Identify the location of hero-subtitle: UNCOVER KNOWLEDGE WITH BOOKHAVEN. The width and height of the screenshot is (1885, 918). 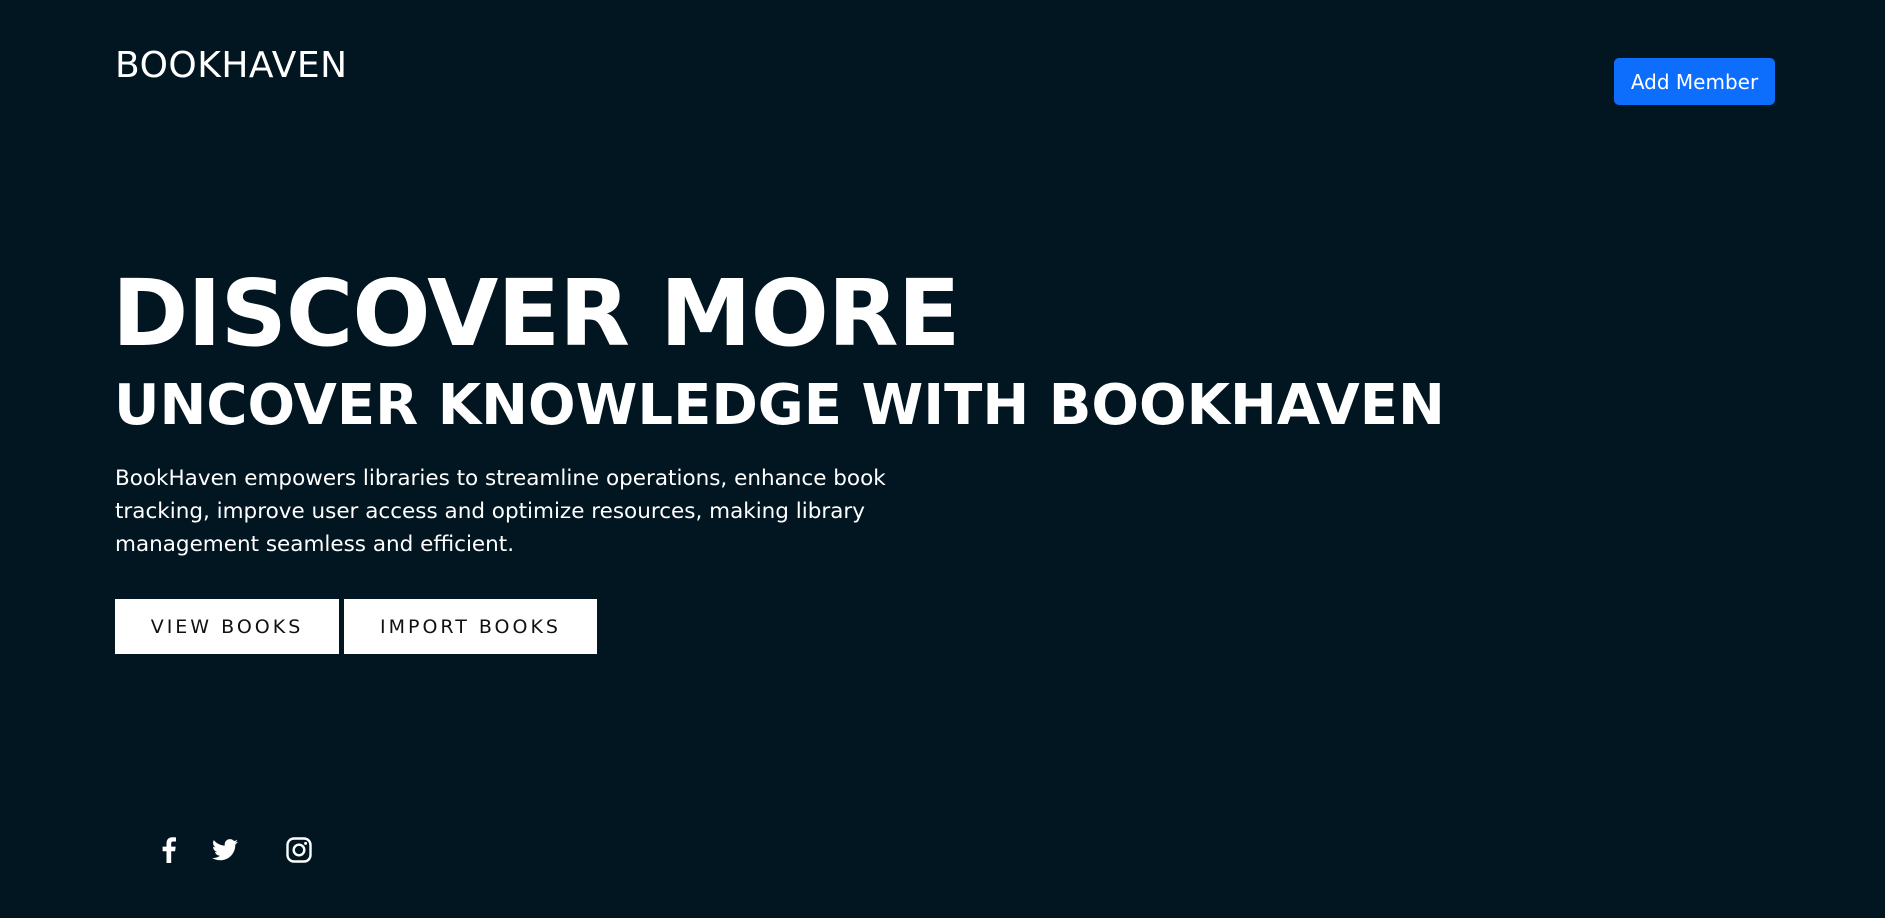
(779, 405).